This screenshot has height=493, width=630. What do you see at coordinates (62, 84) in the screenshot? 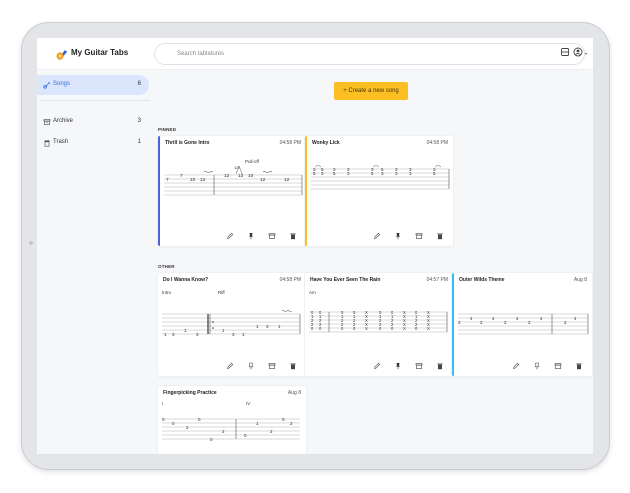
I see `sidebar-item-label: Songs` at bounding box center [62, 84].